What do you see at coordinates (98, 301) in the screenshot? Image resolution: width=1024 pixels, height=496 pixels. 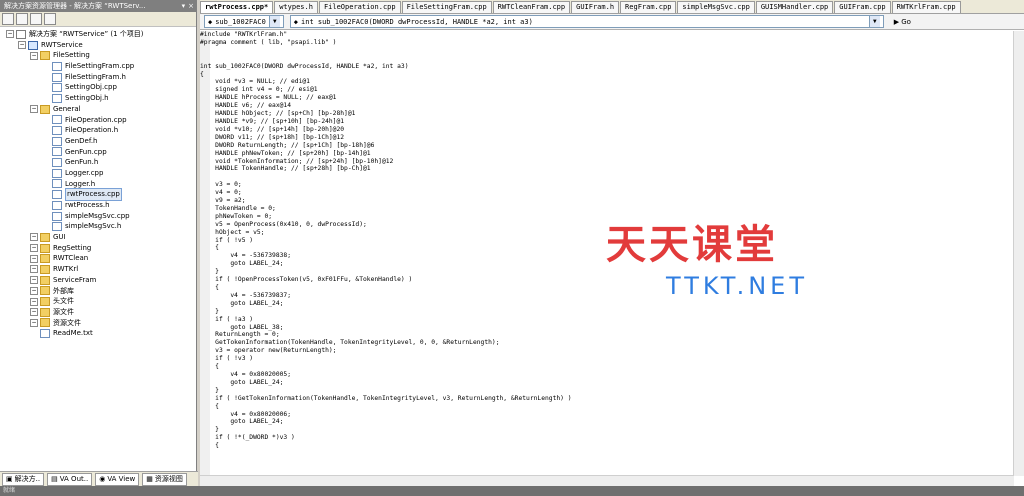 I see `tree-item: − 头文件` at bounding box center [98, 301].